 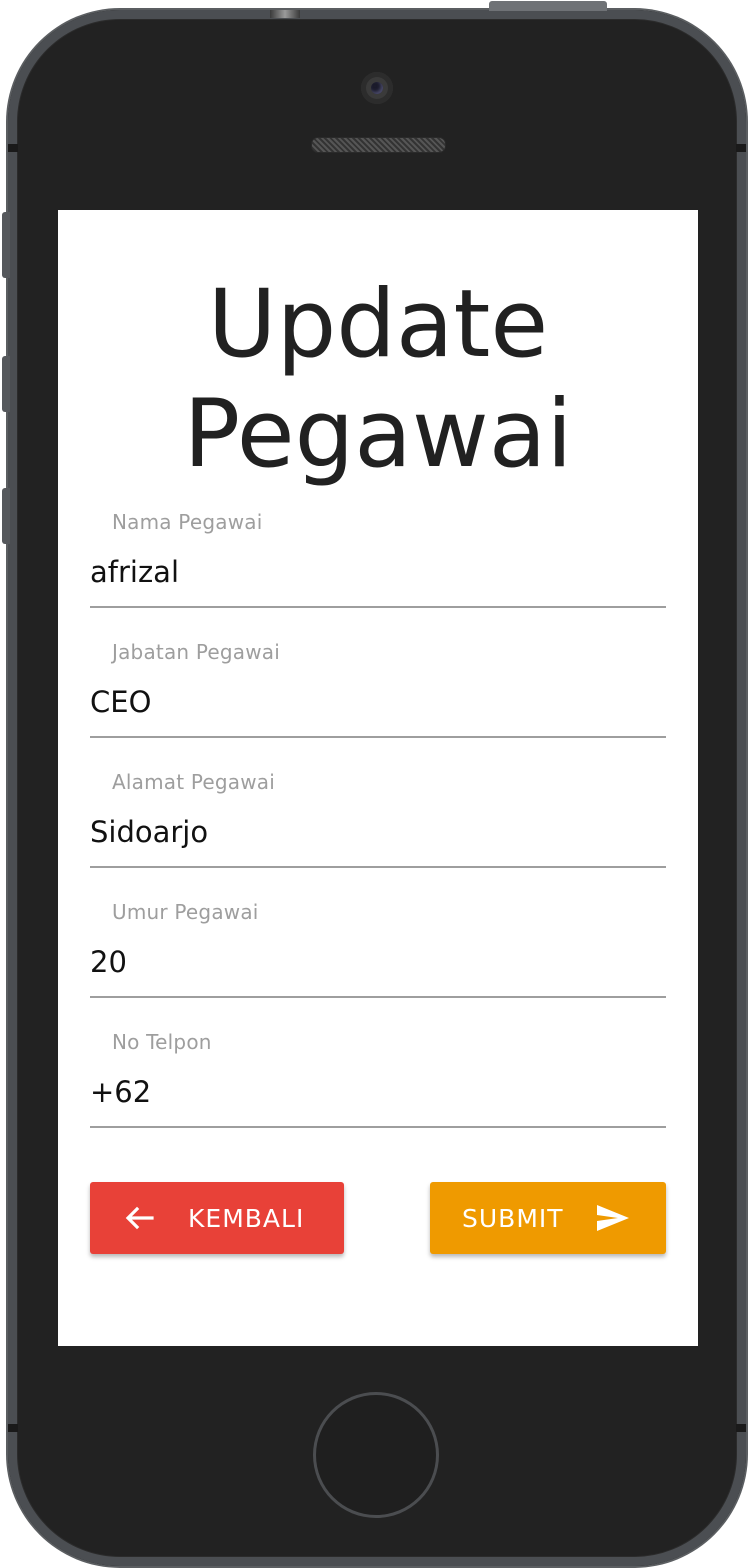 What do you see at coordinates (377, 88) in the screenshot?
I see `front-camera` at bounding box center [377, 88].